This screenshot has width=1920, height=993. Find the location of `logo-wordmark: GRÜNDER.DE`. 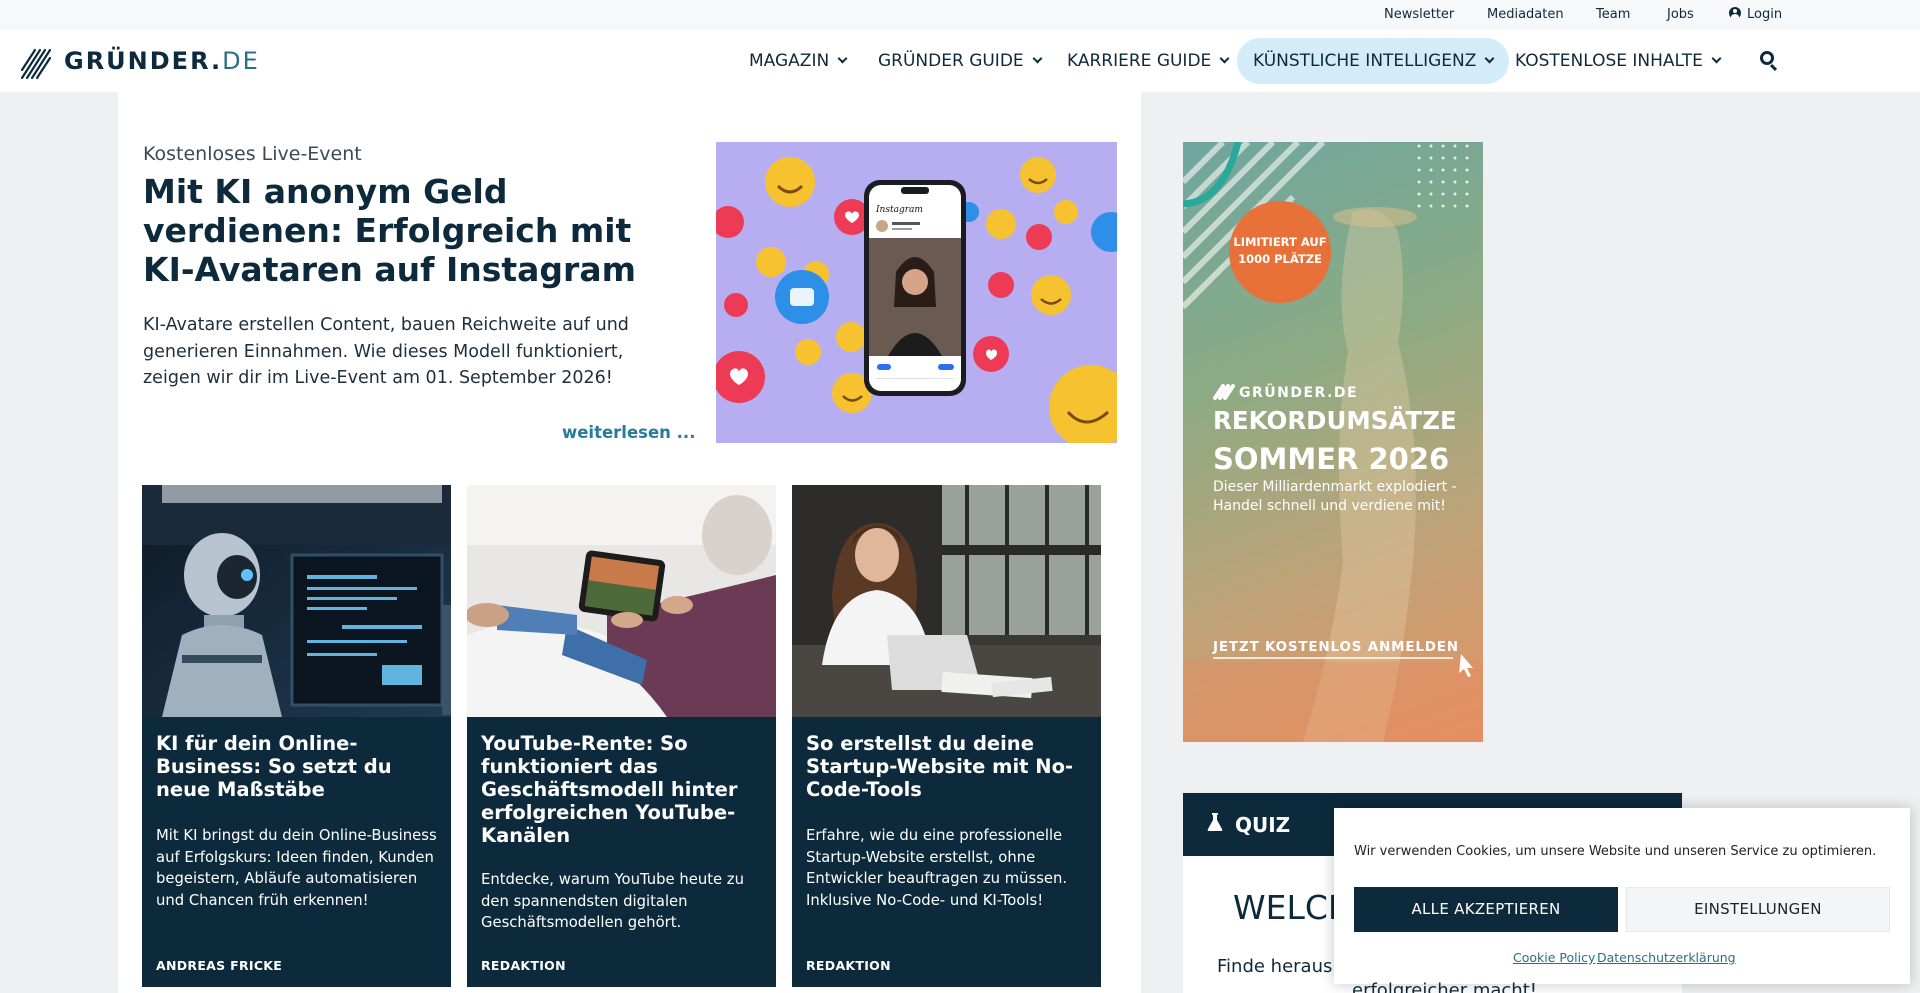

logo-wordmark: GRÜNDER.DE is located at coordinates (162, 61).